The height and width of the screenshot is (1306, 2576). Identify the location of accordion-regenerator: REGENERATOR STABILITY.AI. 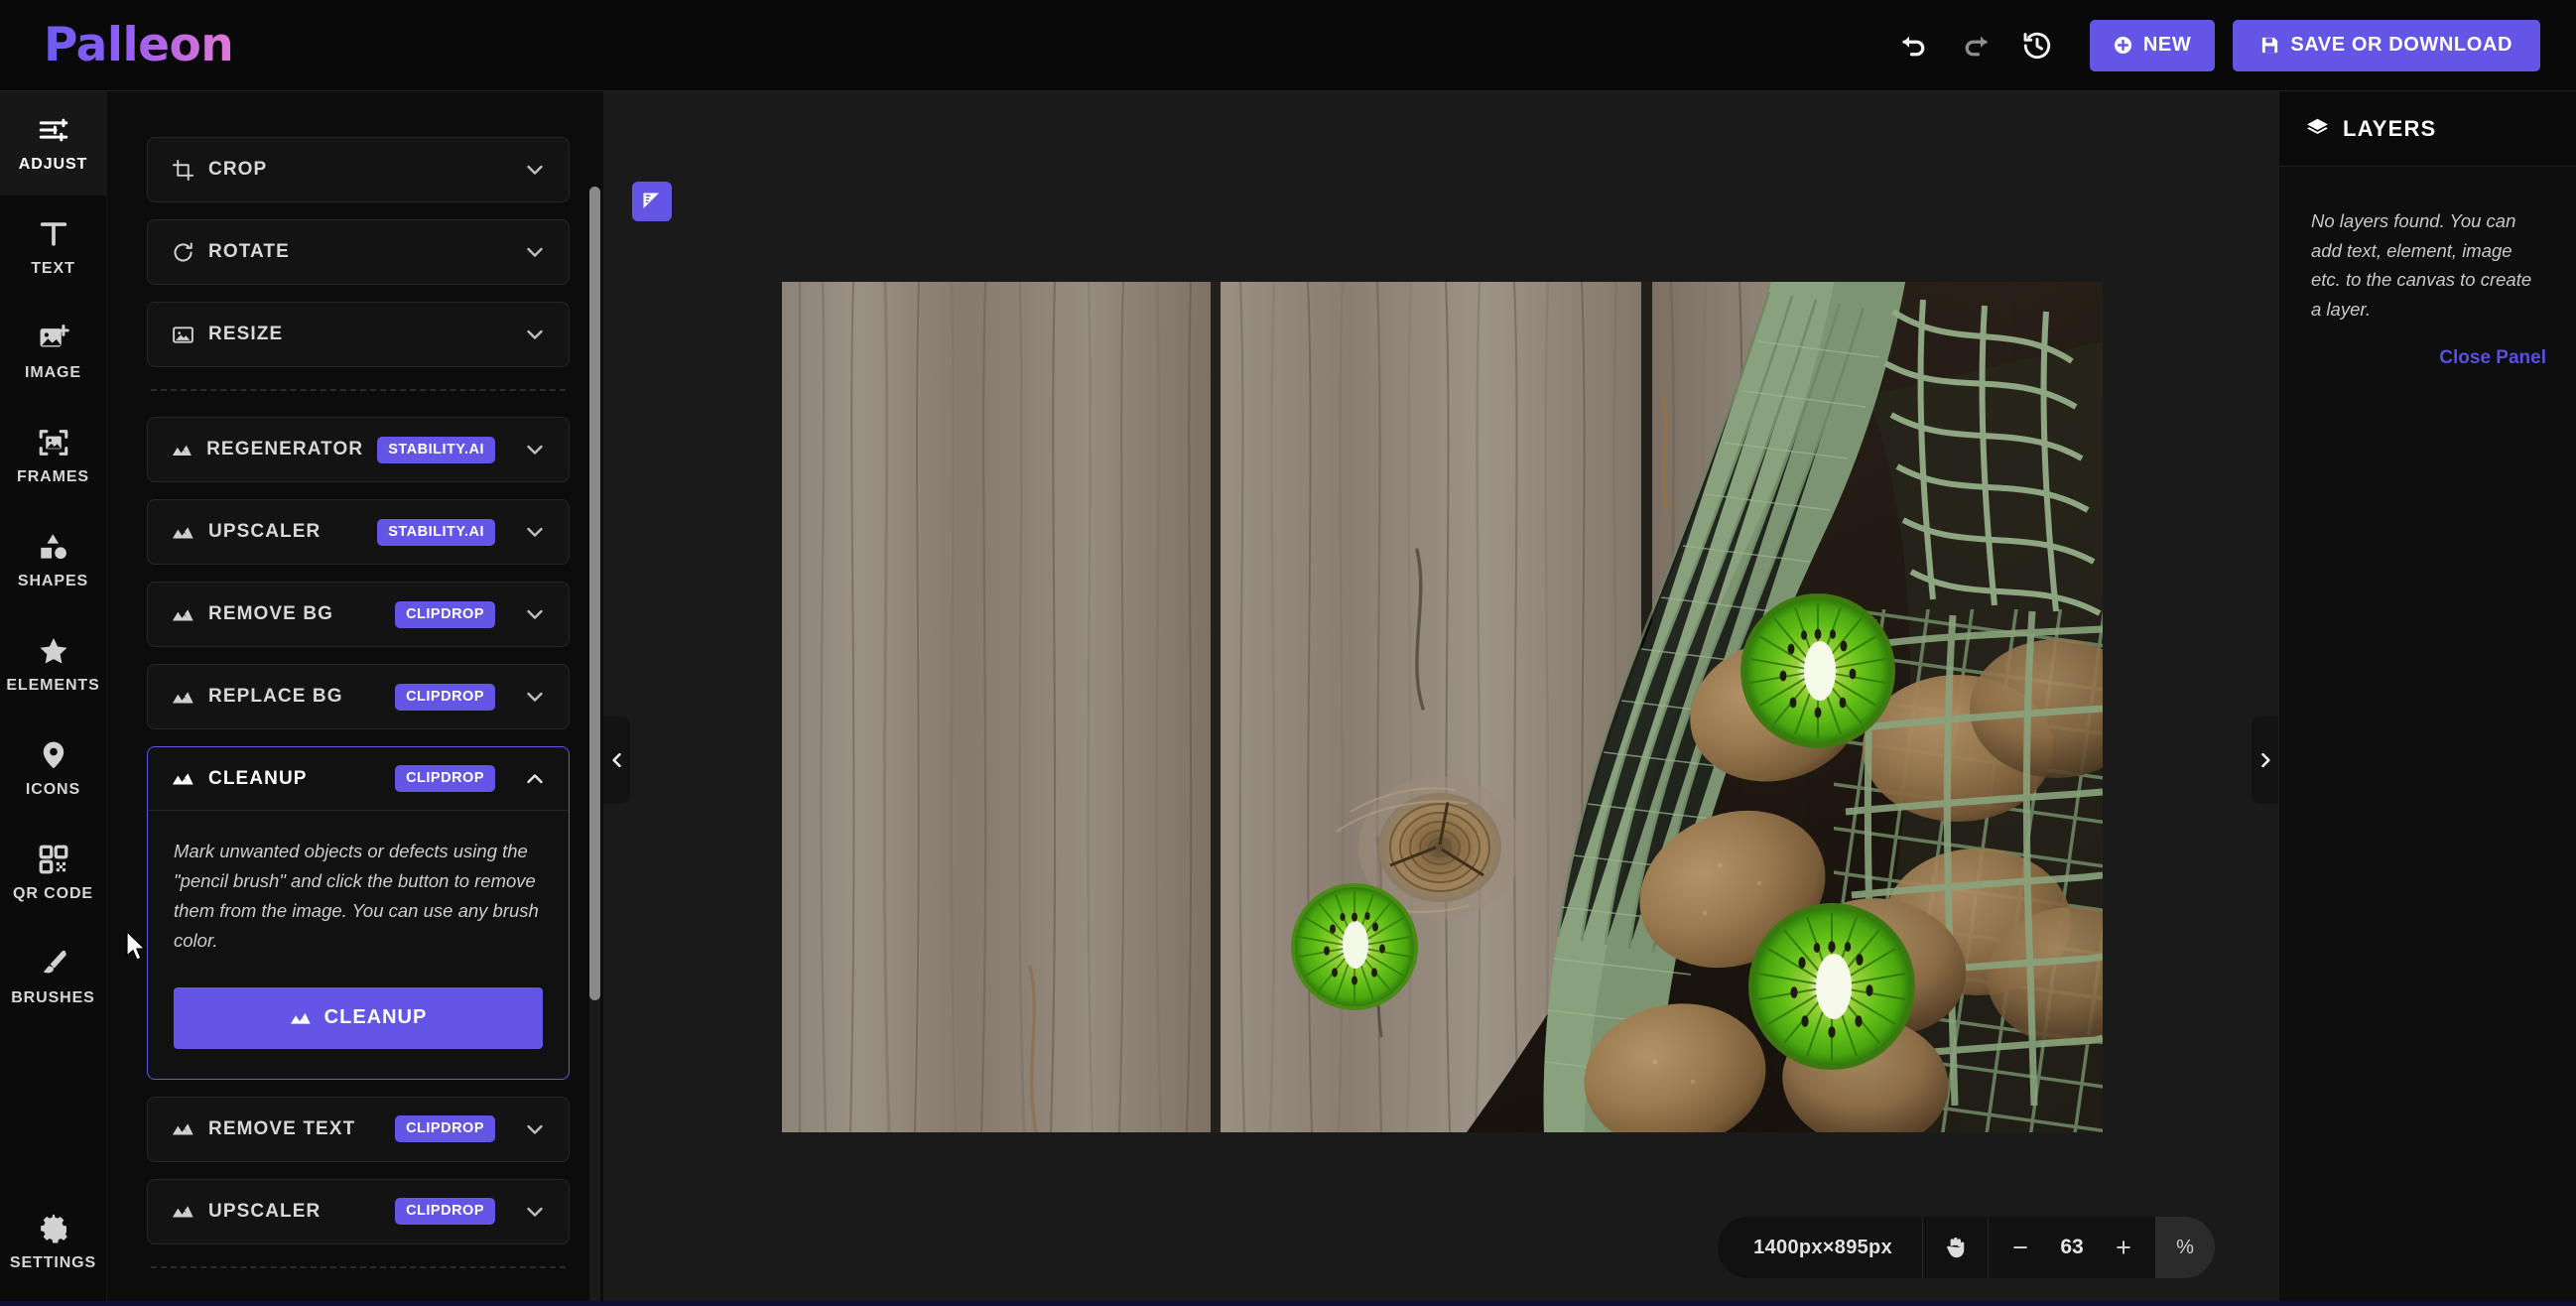
(359, 449).